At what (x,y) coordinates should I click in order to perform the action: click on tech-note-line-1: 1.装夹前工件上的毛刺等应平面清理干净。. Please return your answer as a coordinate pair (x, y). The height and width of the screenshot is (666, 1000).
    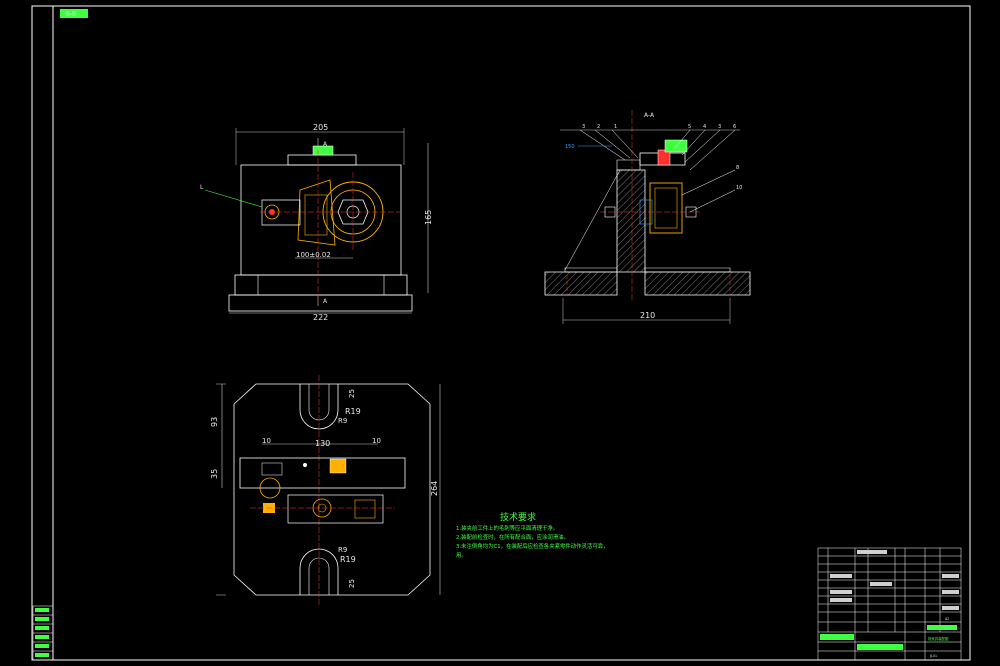
    Looking at the image, I should click on (507, 528).